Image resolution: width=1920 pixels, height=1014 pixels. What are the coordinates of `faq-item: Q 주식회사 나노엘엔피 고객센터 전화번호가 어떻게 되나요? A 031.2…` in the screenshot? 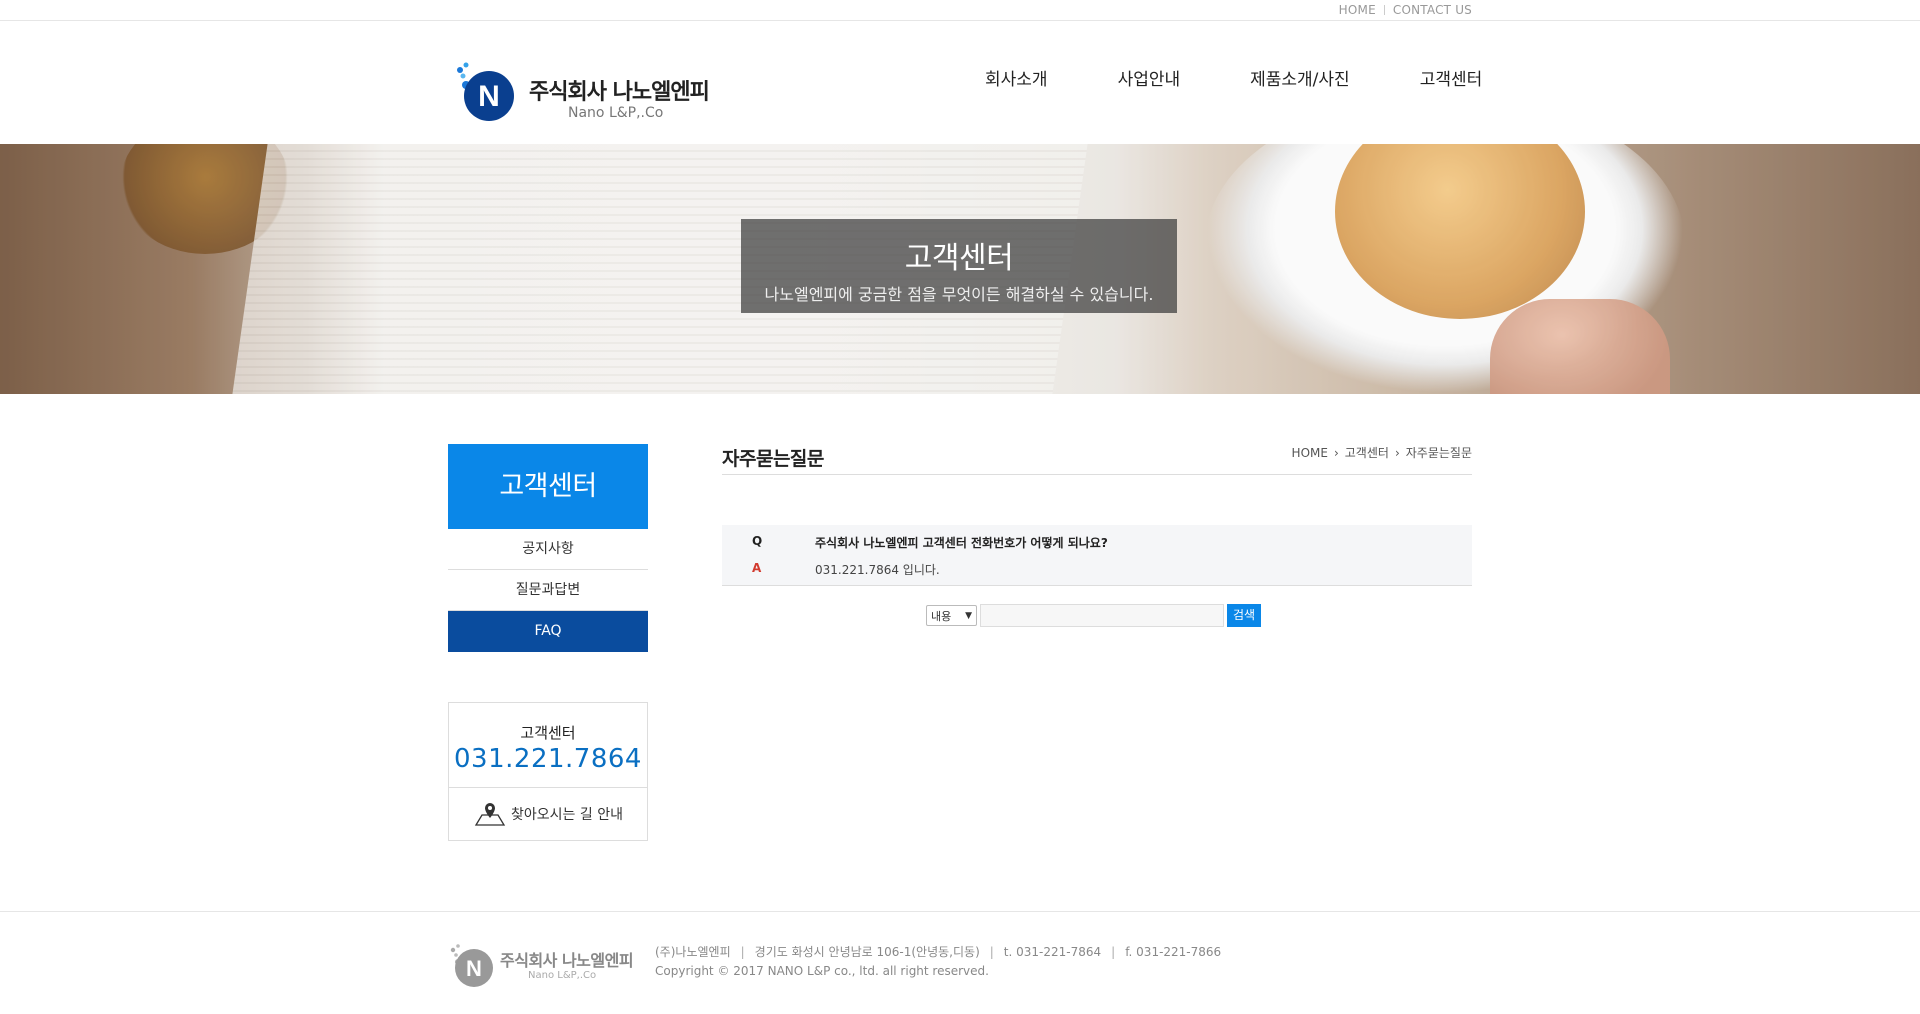 It's located at (1097, 555).